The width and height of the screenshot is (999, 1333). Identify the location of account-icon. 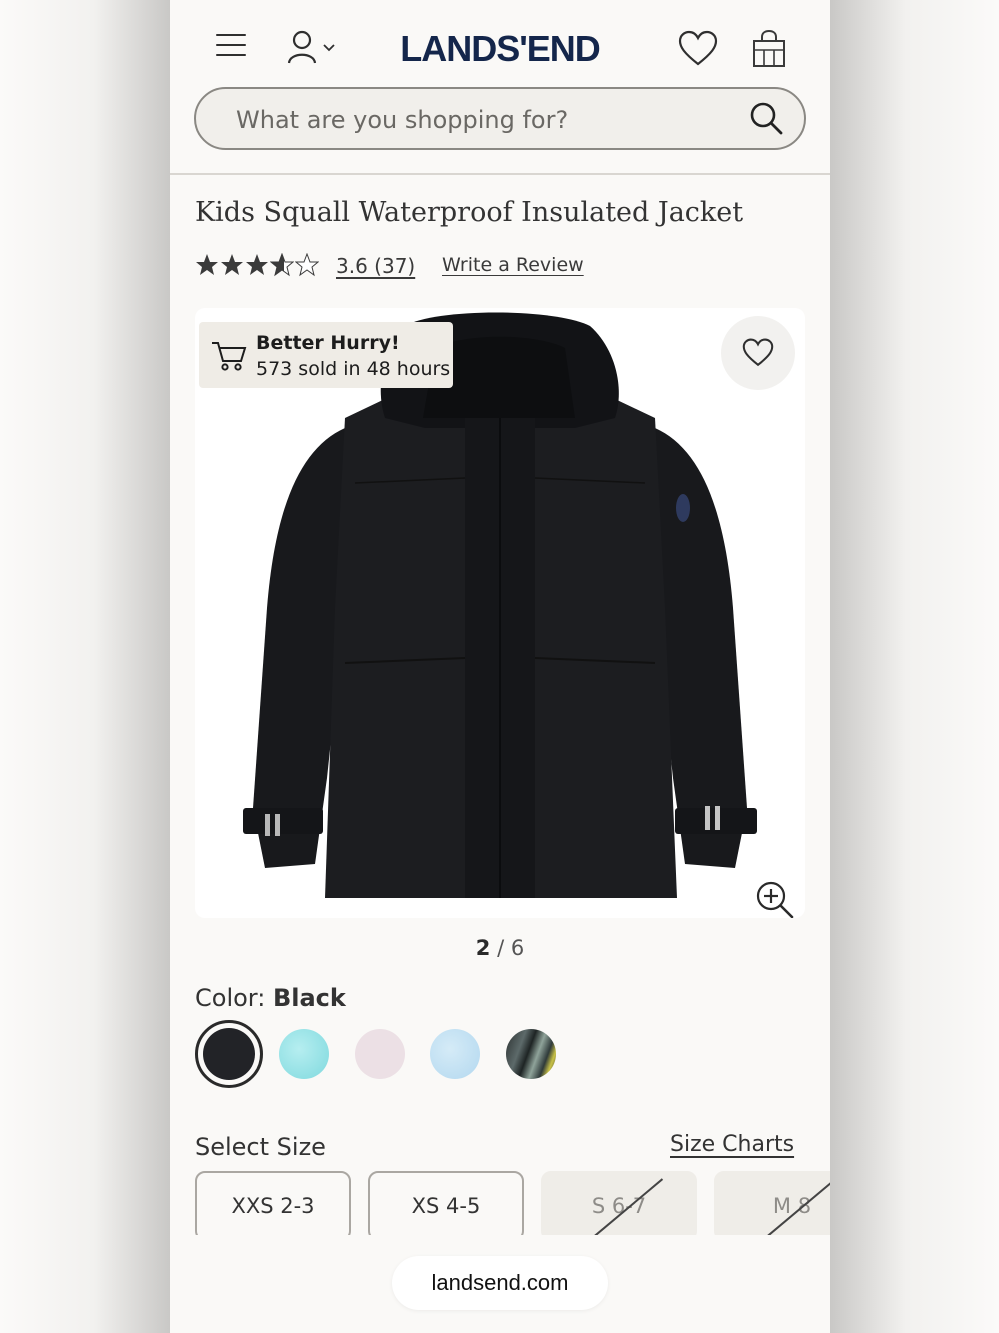
(311, 47).